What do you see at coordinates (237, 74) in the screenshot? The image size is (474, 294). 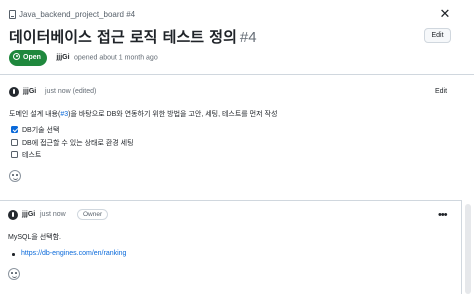 I see `header-divider` at bounding box center [237, 74].